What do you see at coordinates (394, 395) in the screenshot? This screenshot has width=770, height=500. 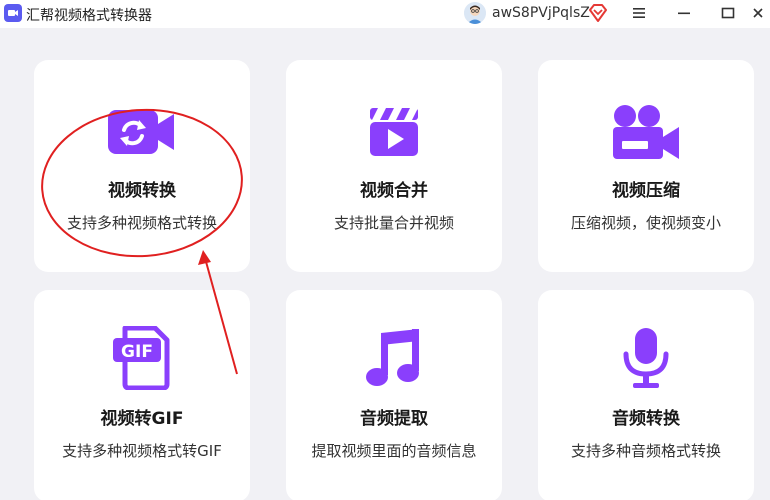 I see `card-audio-extract: 音频提取 提取视频里面的音频信息` at bounding box center [394, 395].